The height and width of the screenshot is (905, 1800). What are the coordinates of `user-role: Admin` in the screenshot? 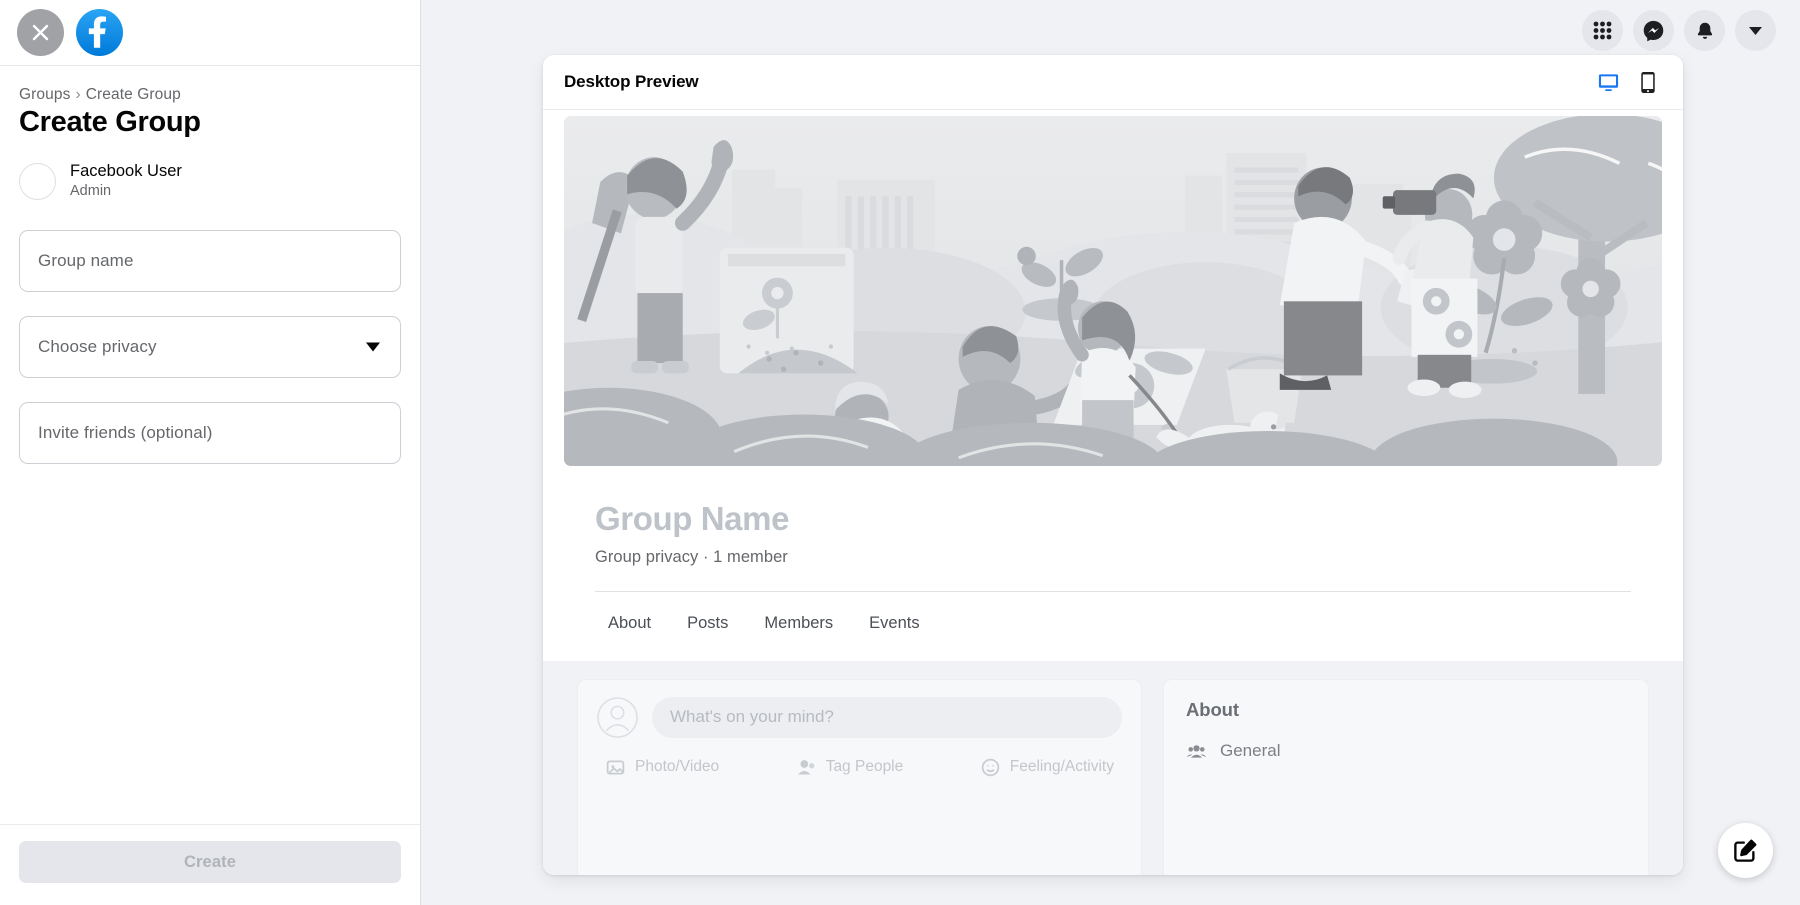 It's located at (91, 191).